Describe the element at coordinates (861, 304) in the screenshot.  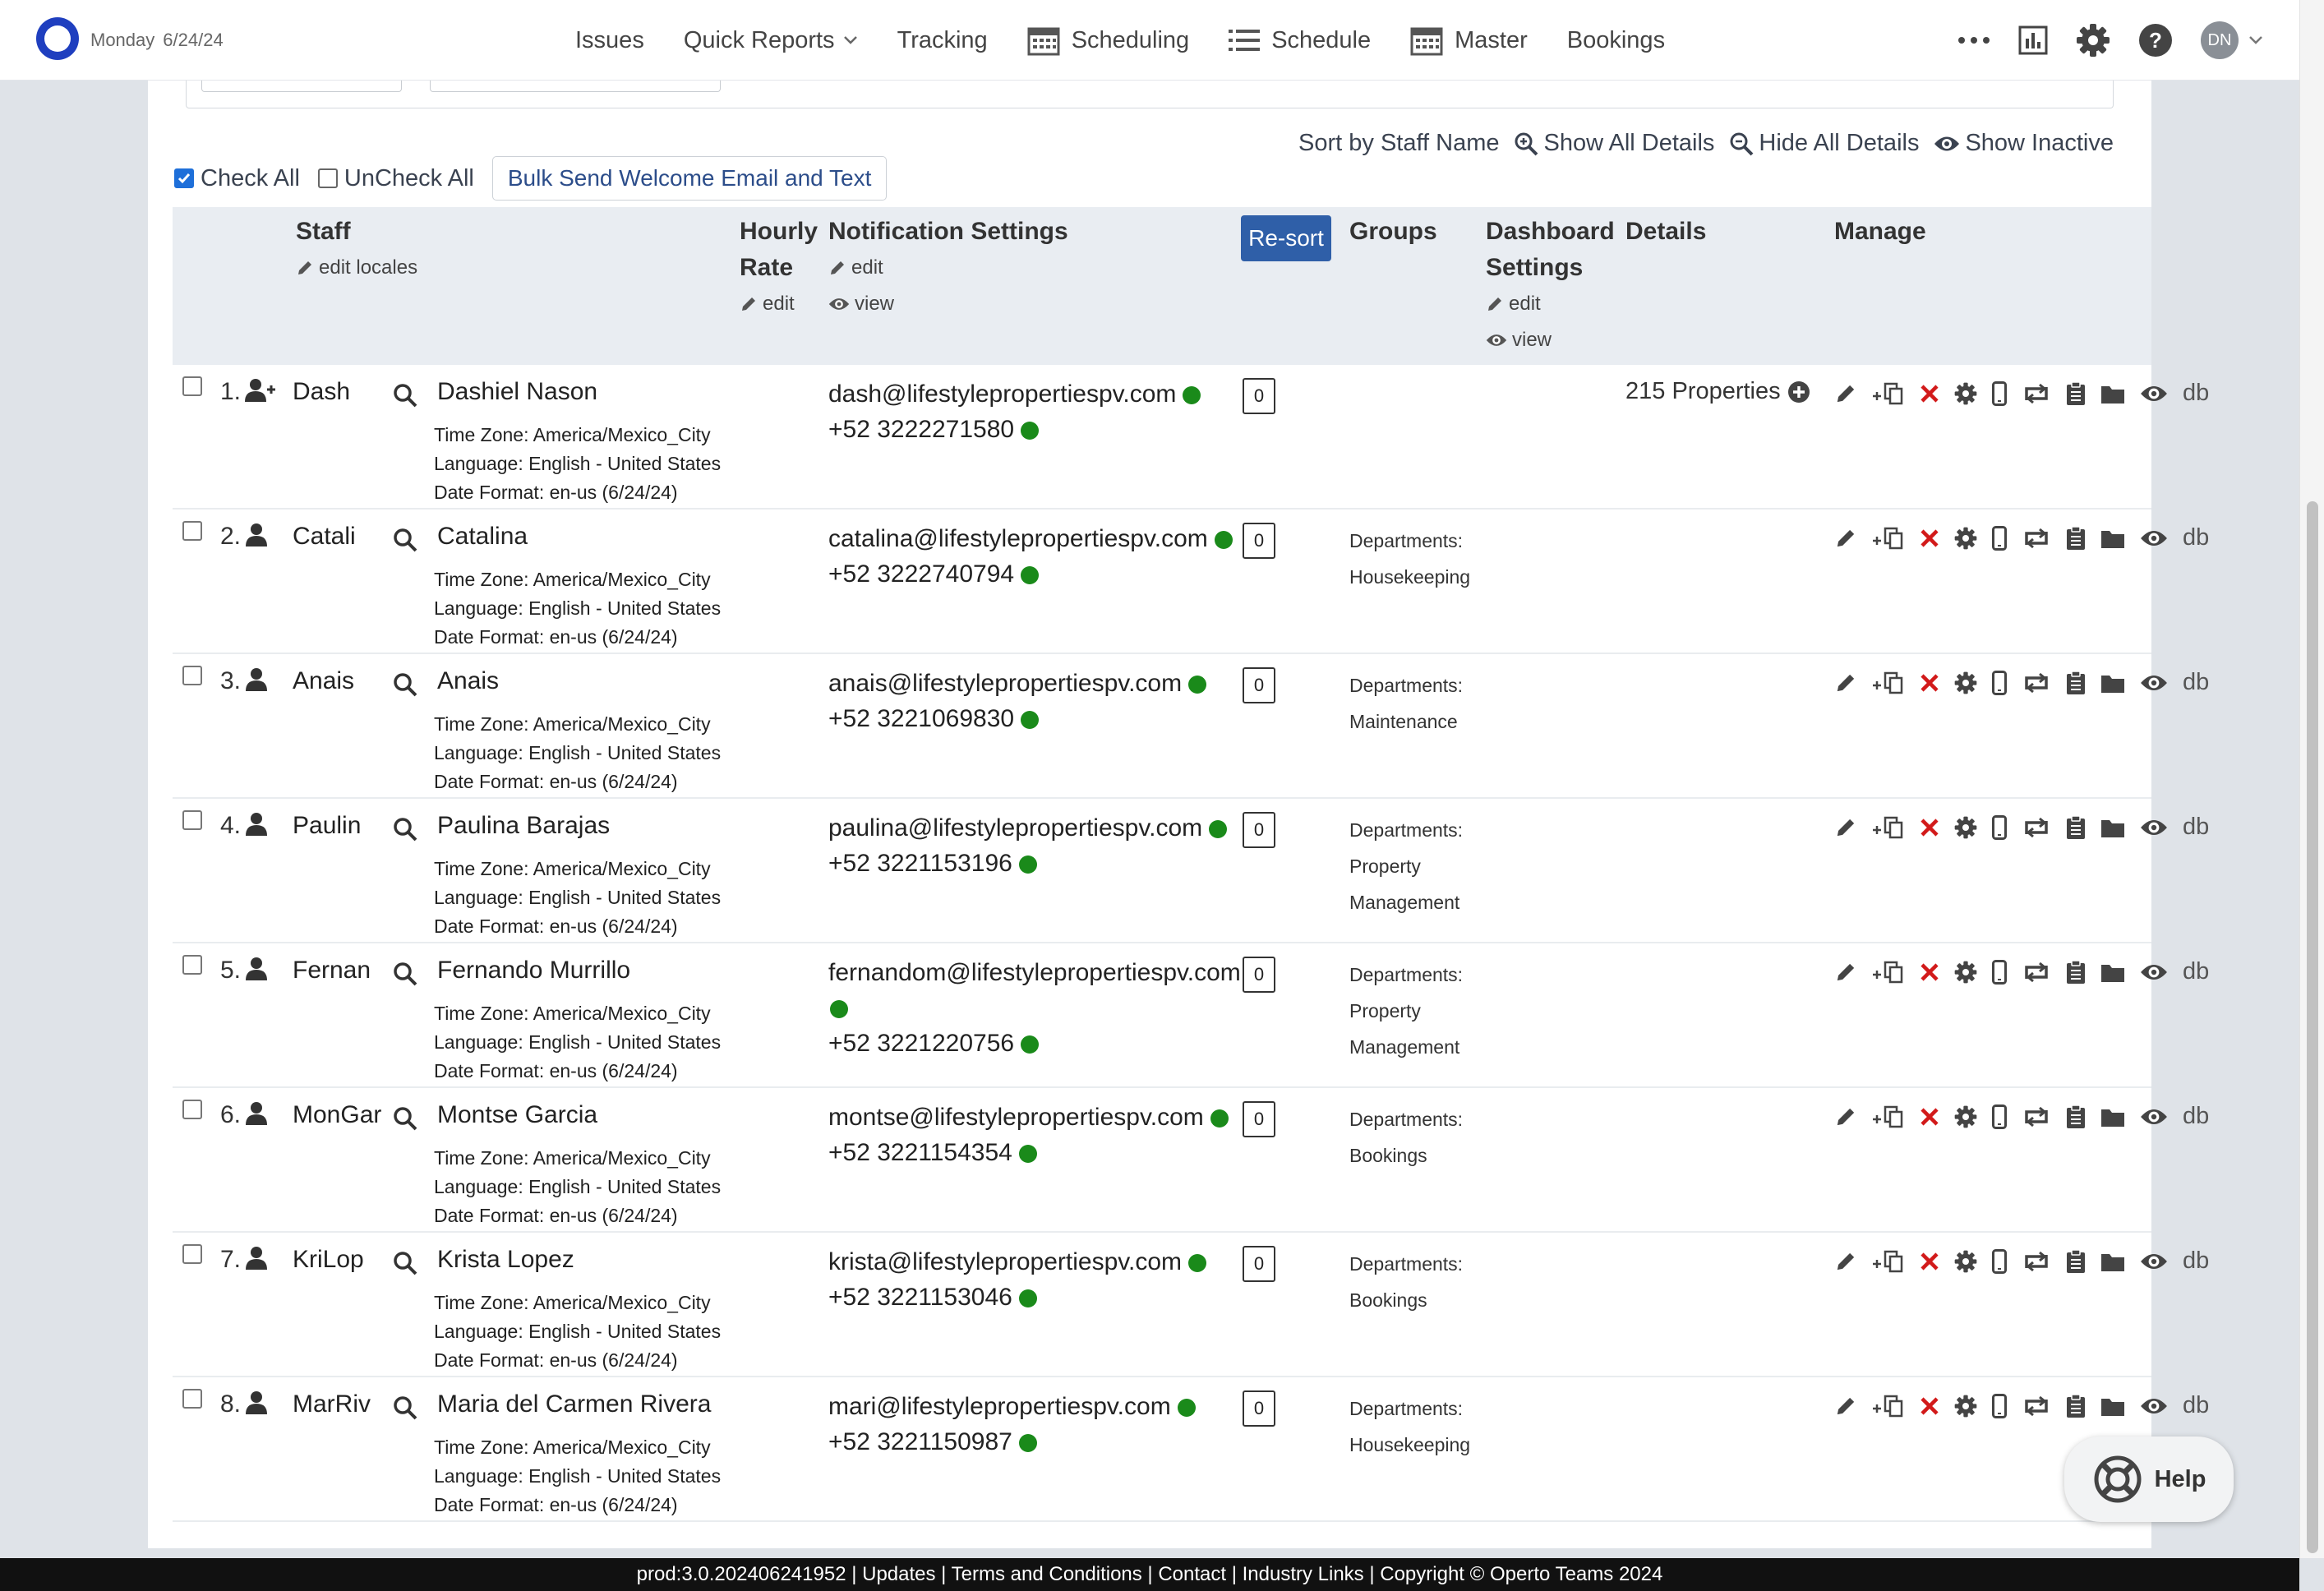
I see `view-notification-link: view` at that location.